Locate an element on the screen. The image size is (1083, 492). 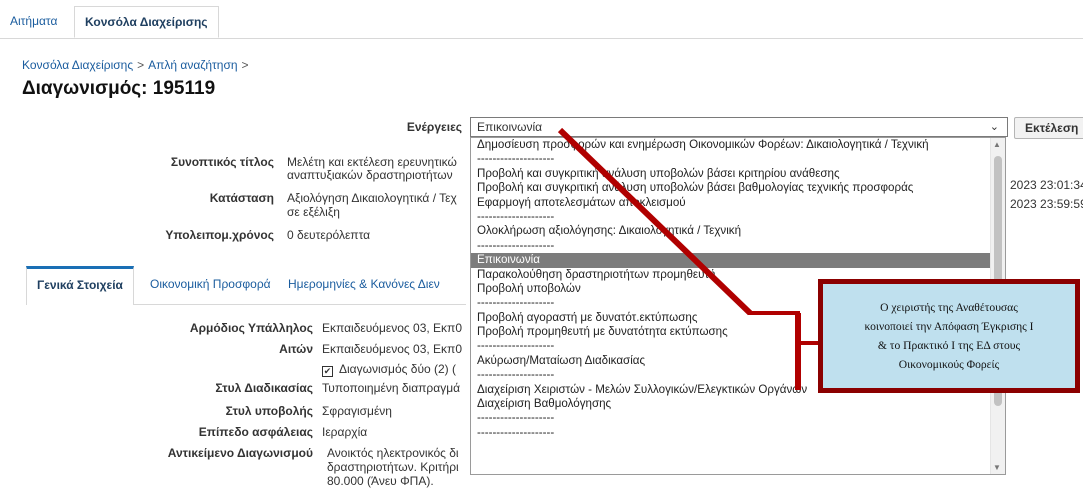
callout-line-3: & το Πρακτικό Ι της ΕΔ στους is located at coordinates (949, 345).